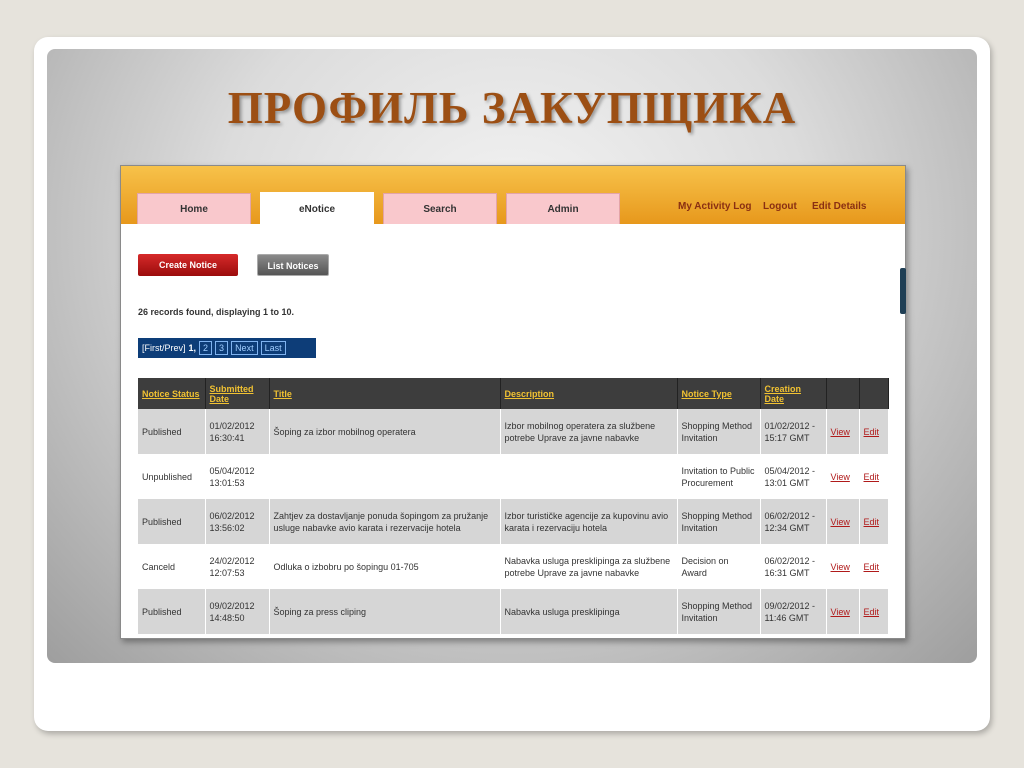 The height and width of the screenshot is (768, 1024). What do you see at coordinates (719, 476) in the screenshot?
I see `cell-type: Invitation to Public Procurement` at bounding box center [719, 476].